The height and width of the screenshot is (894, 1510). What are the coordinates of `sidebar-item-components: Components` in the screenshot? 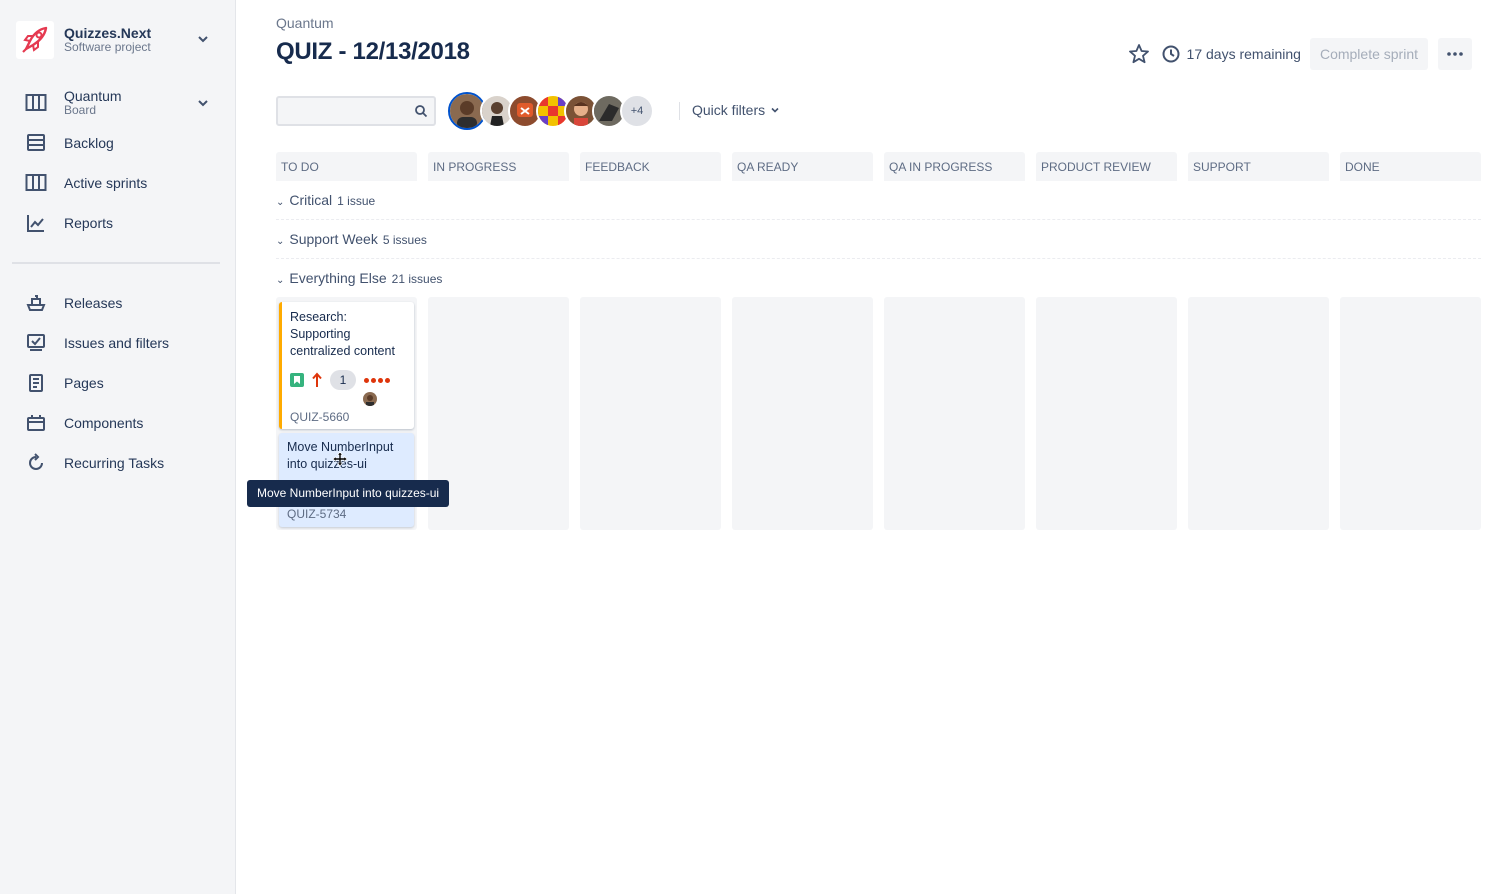 It's located at (118, 423).